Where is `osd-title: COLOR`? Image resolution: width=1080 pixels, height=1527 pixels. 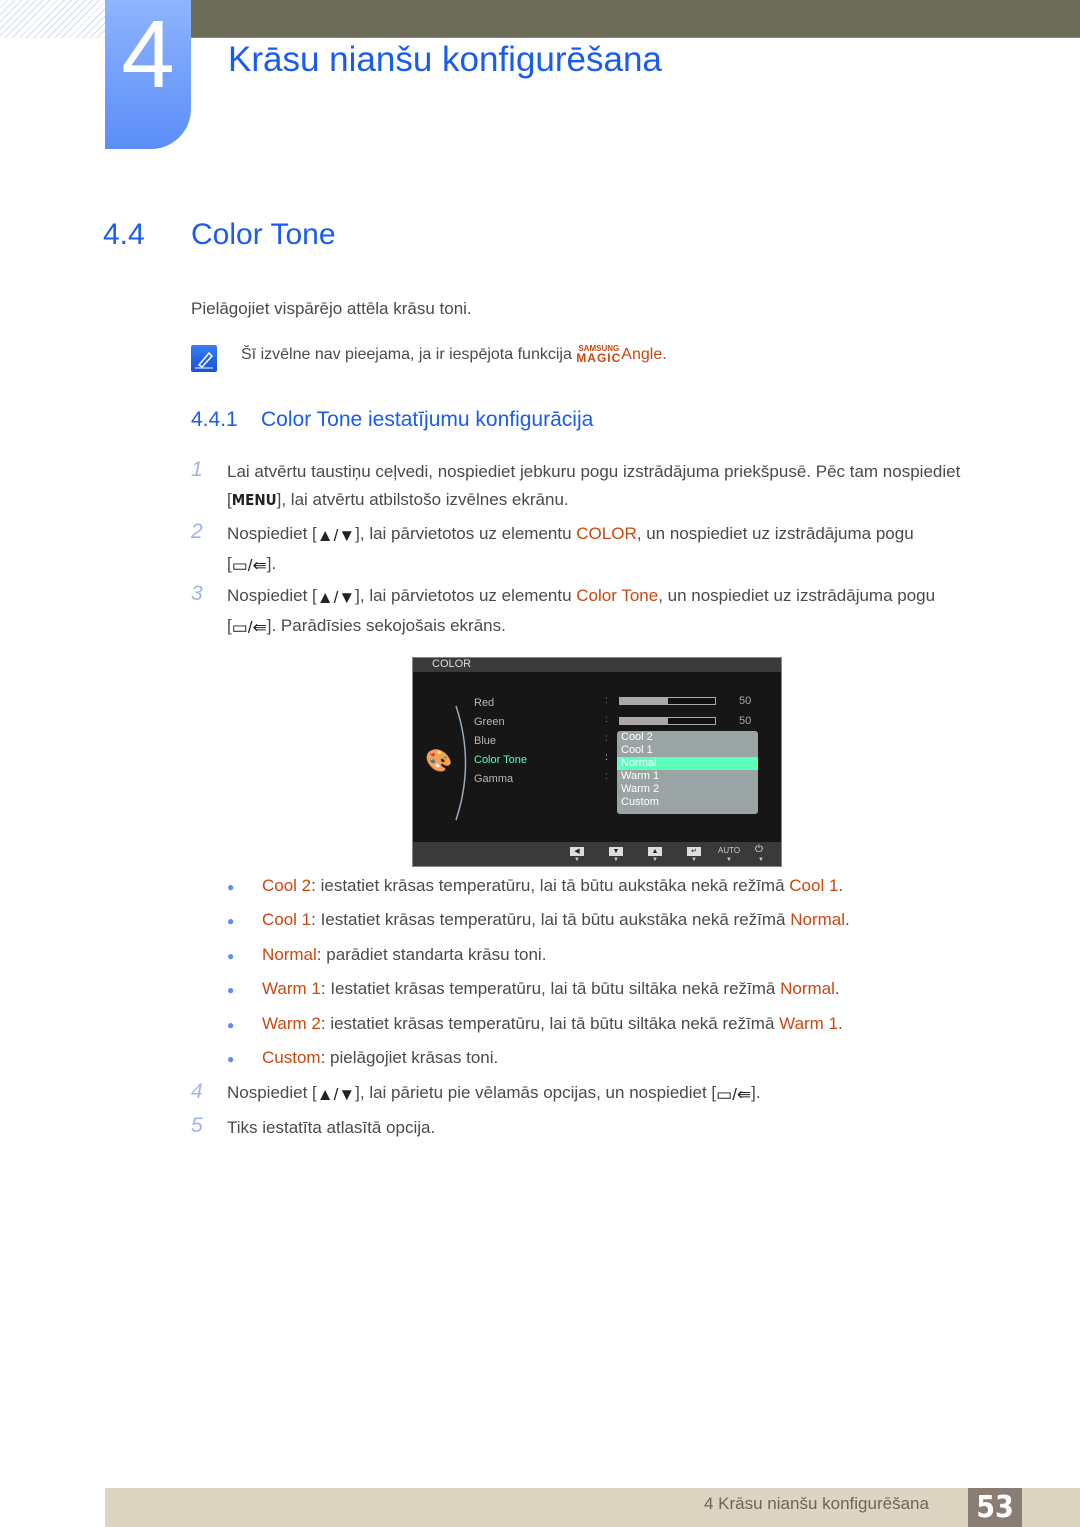 osd-title: COLOR is located at coordinates (597, 665).